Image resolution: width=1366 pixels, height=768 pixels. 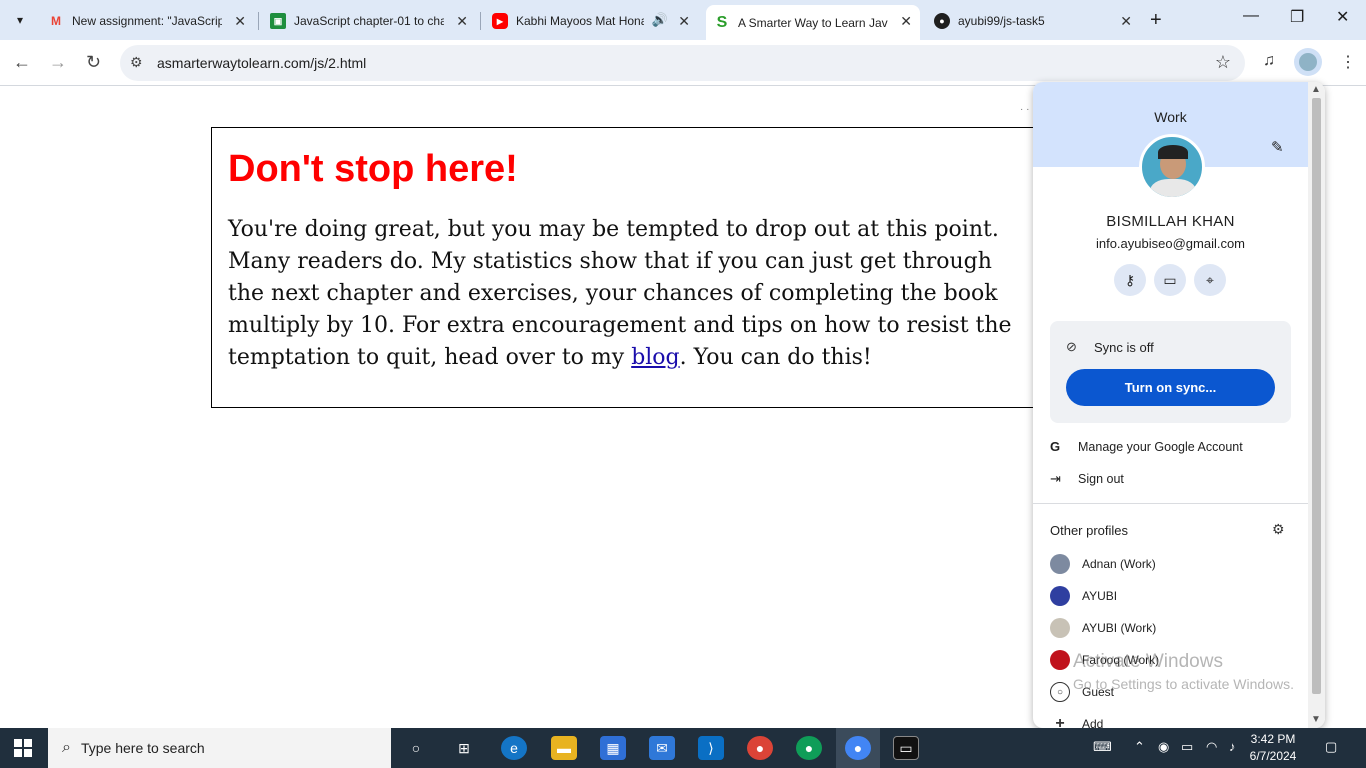 I want to click on webcam-icon: ◉, so click(x=1163, y=747).